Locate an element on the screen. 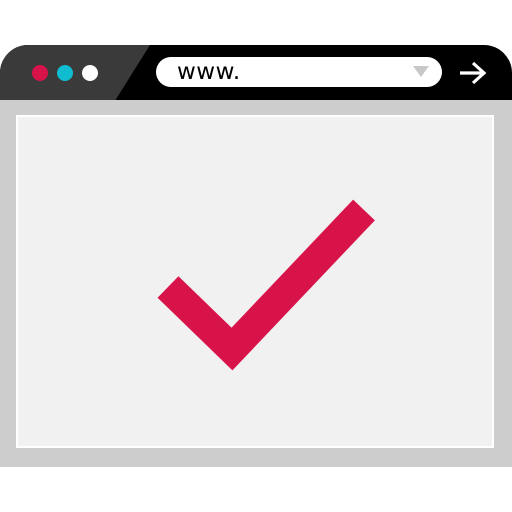 Image resolution: width=512 pixels, height=512 pixels. window-controls-panel is located at coordinates (75, 72).